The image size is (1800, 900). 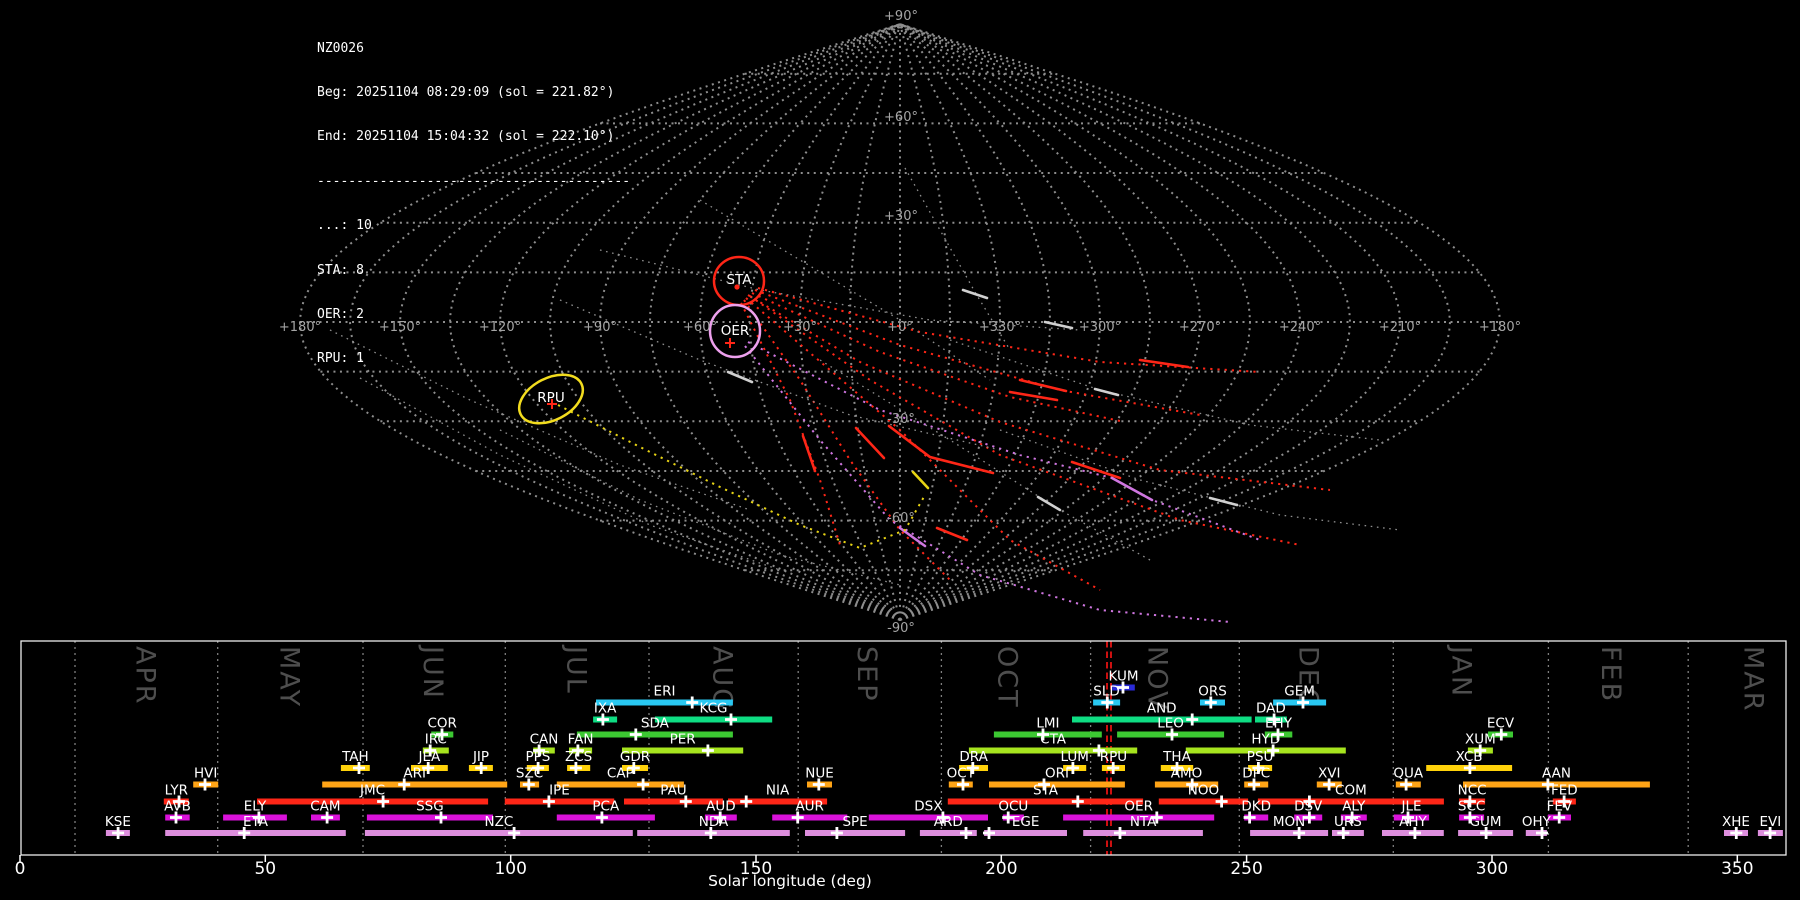 I want to click on dec-grid-label: -90°, so click(x=901, y=628).